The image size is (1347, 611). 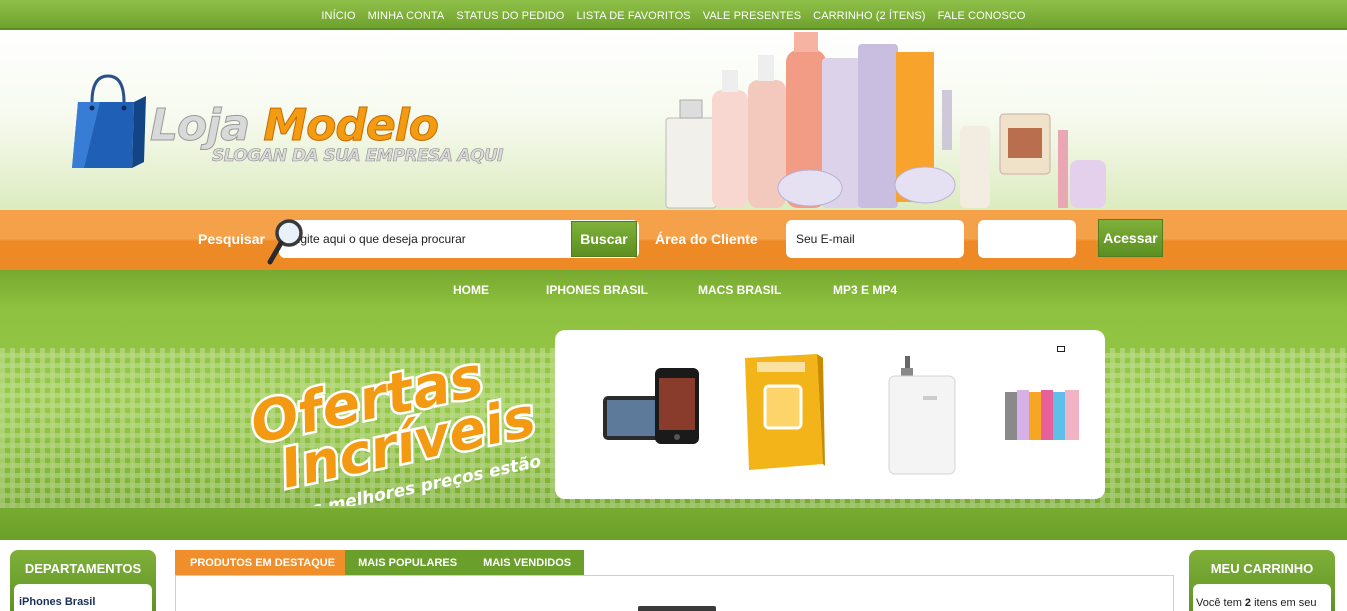 I want to click on email-field: Seu E-mail, so click(x=875, y=239).